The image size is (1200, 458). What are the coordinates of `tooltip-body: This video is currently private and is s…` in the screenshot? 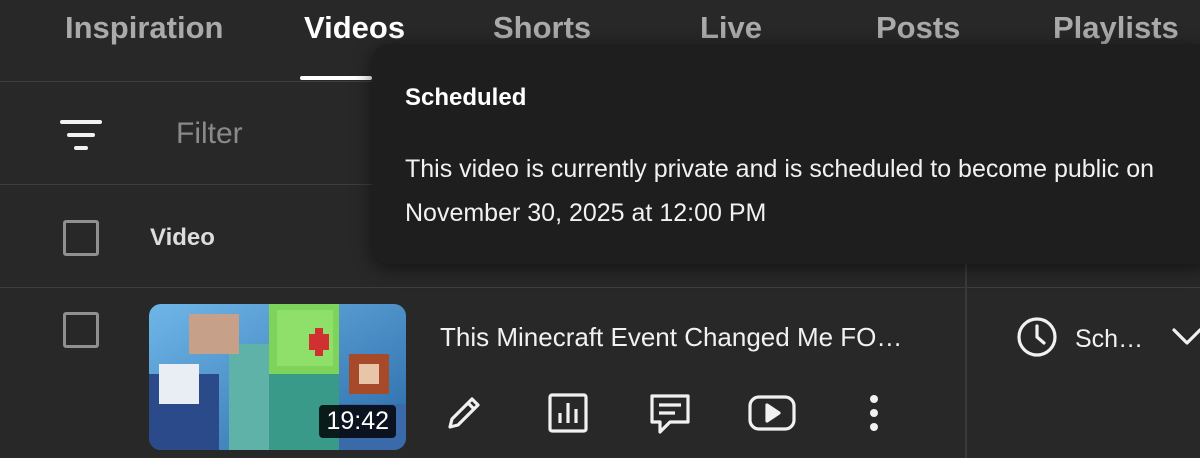 It's located at (780, 191).